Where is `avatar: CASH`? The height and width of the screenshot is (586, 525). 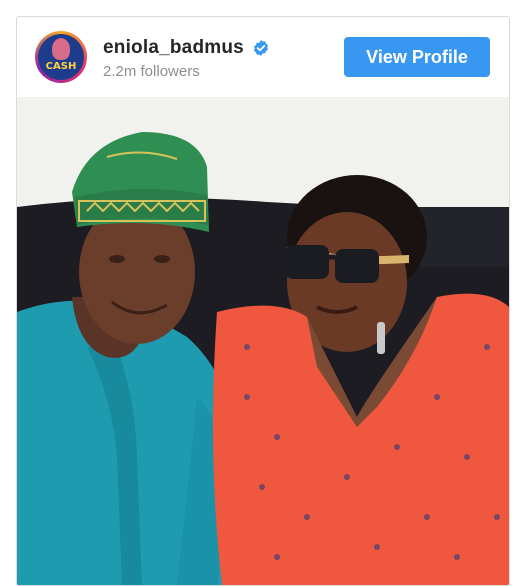
avatar: CASH is located at coordinates (61, 57).